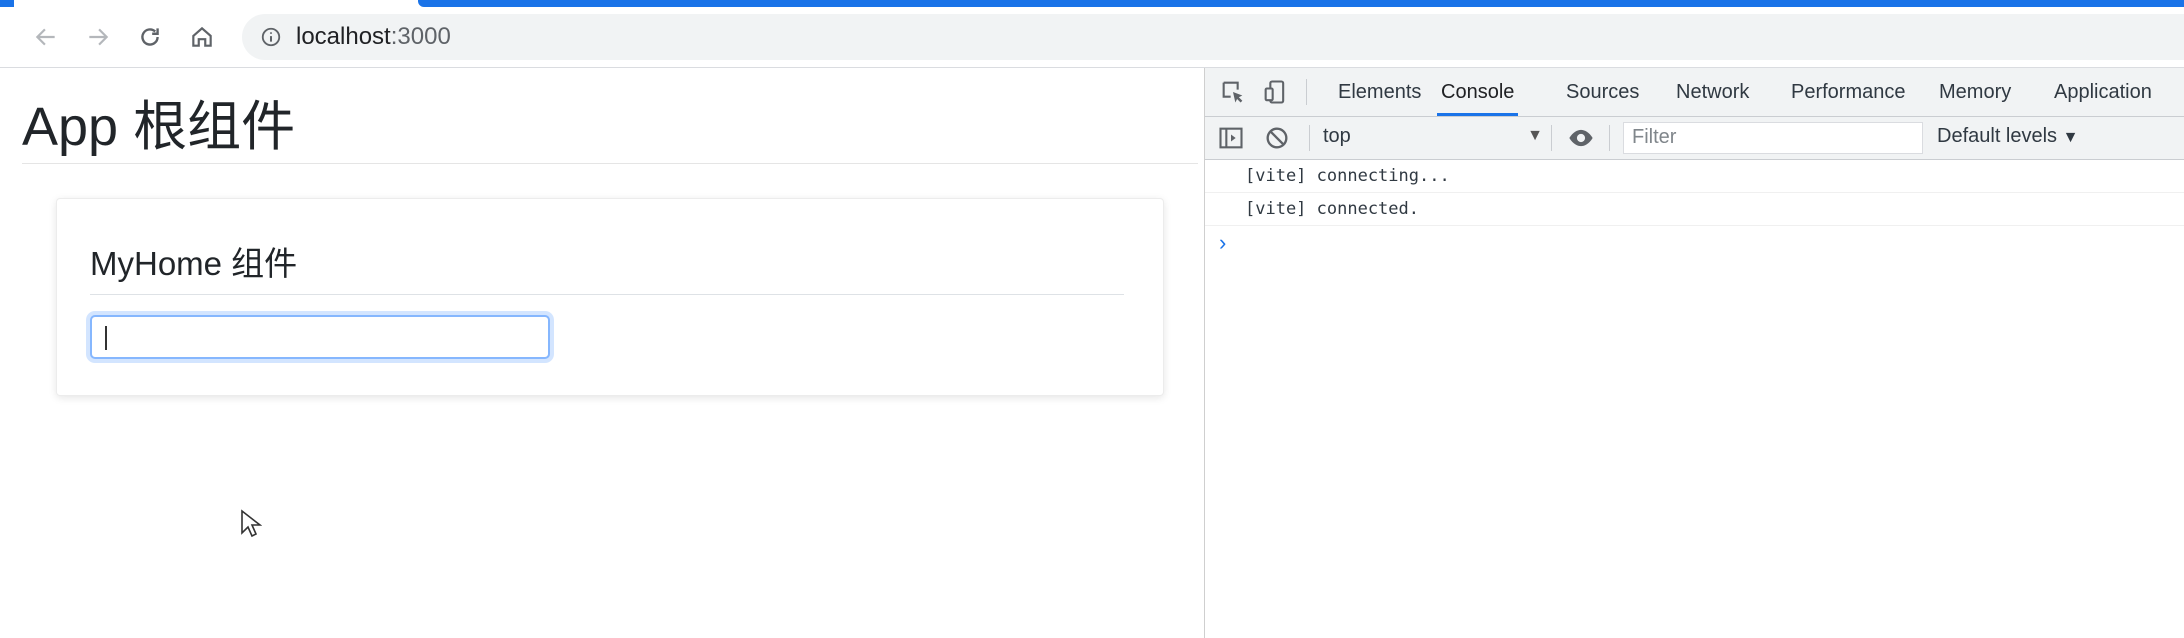 This screenshot has width=2184, height=638. I want to click on clear-console-icon, so click(1277, 138).